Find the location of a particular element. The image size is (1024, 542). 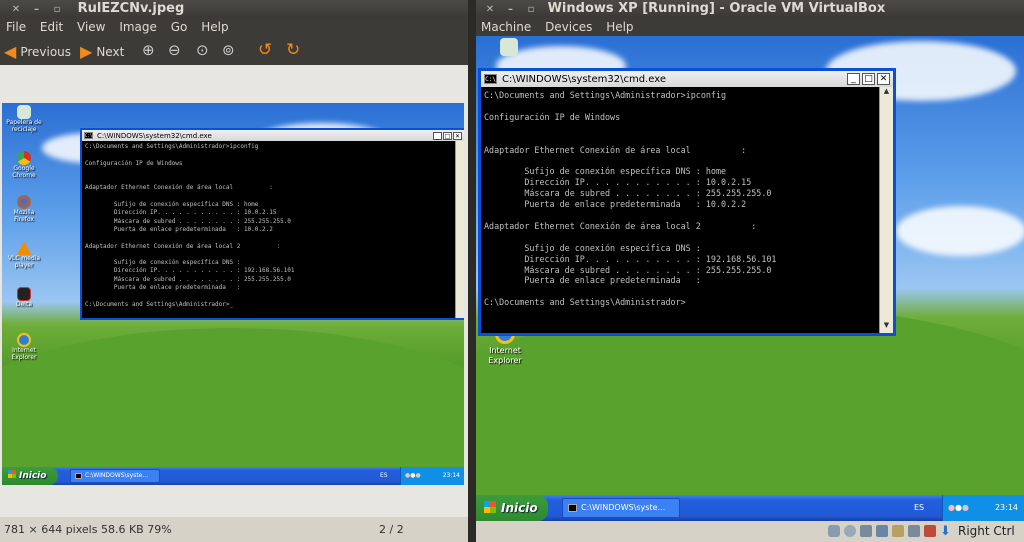

mouse-integration-icon is located at coordinates (930, 531).